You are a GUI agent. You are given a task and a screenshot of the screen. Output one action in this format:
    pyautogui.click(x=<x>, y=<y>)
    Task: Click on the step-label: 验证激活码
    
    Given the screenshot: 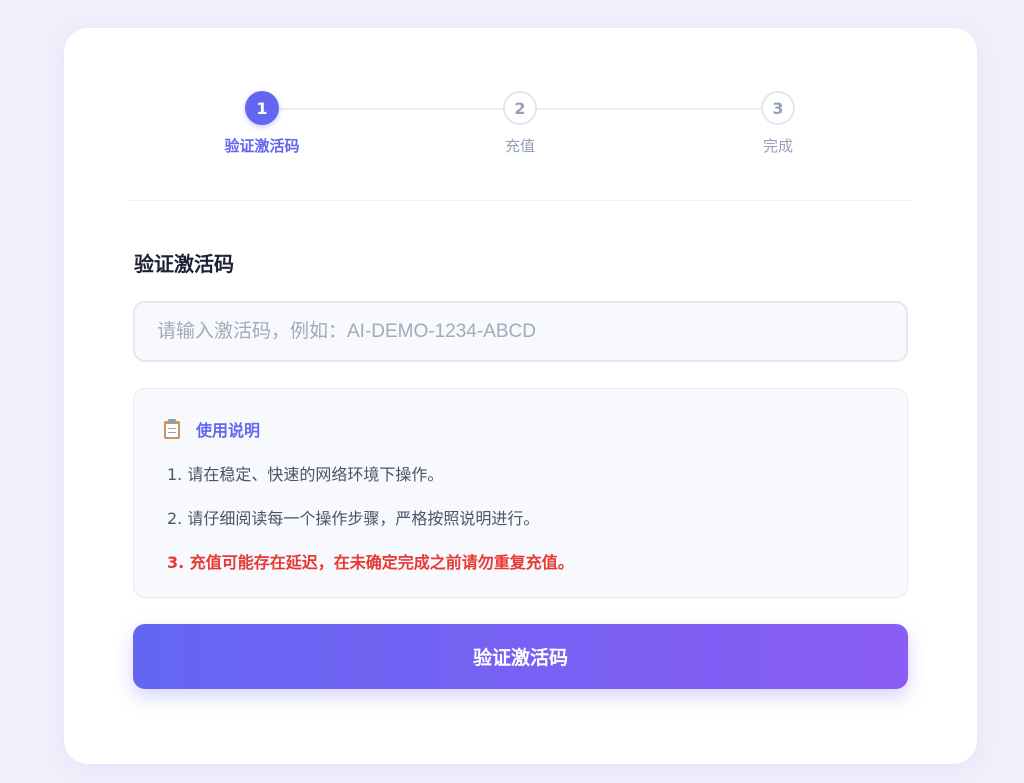 What is the action you would take?
    pyautogui.click(x=262, y=146)
    